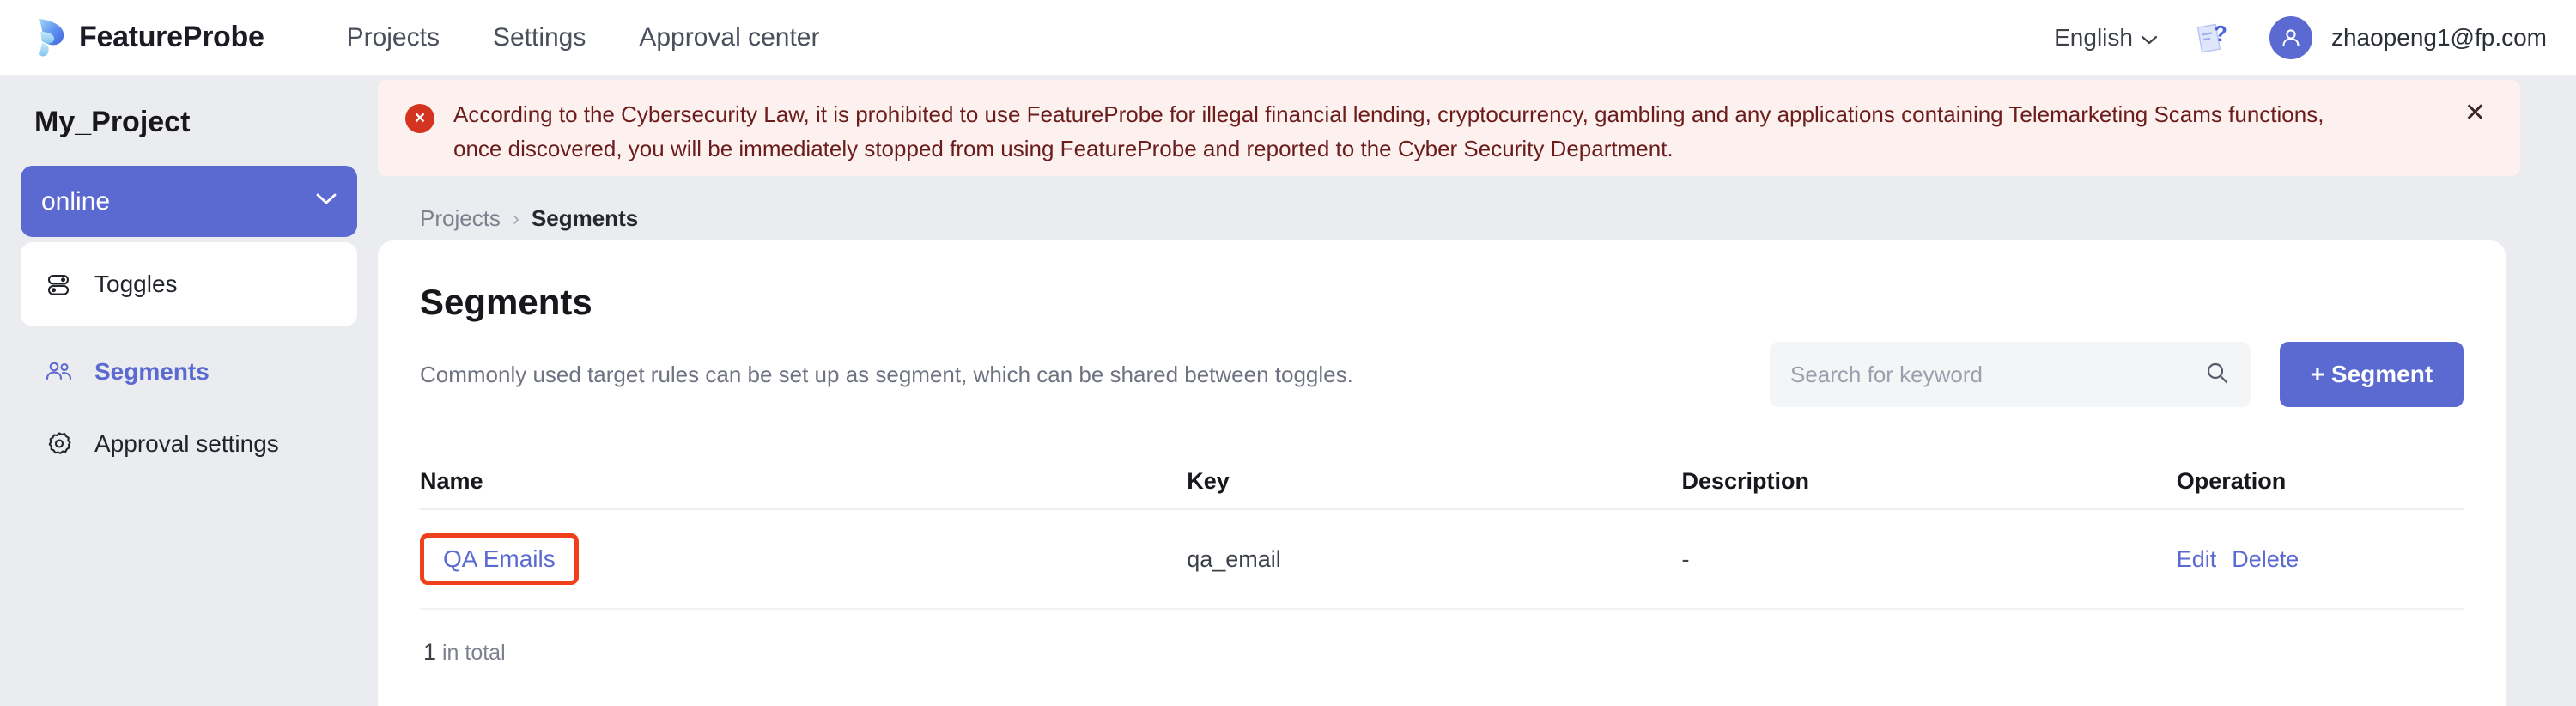 The height and width of the screenshot is (706, 2576). What do you see at coordinates (189, 201) in the screenshot?
I see `environment-selector: online` at bounding box center [189, 201].